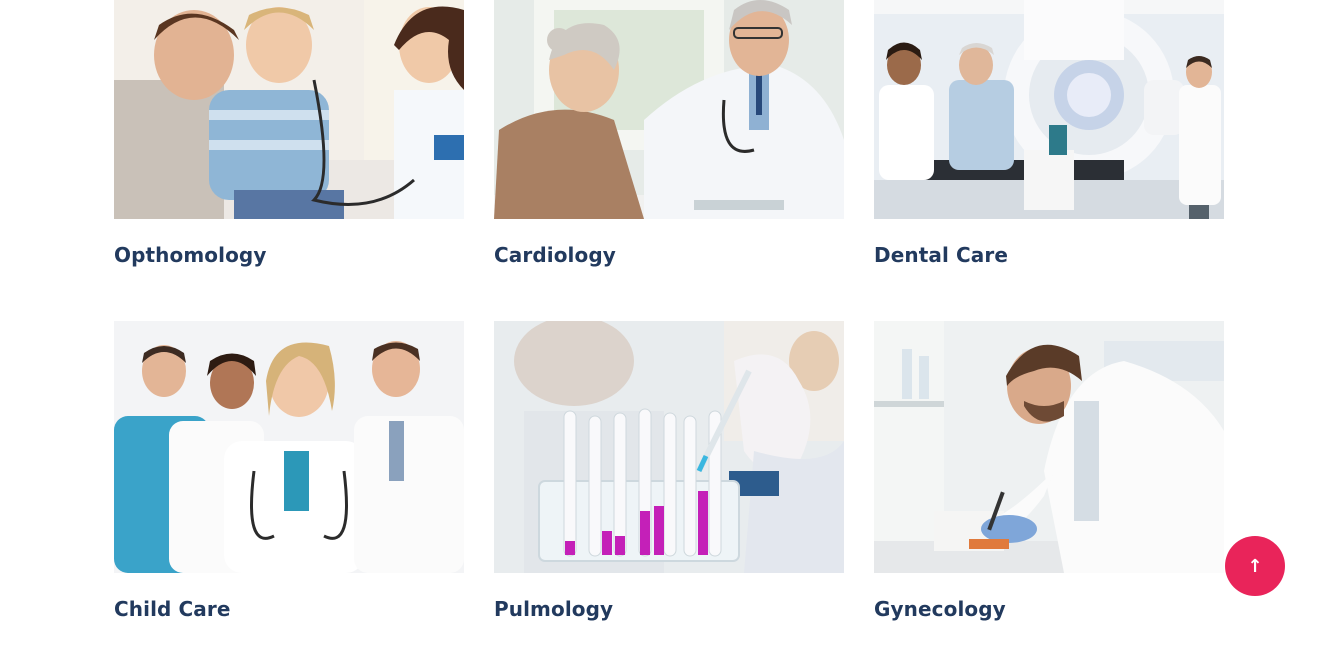  What do you see at coordinates (555, 255) in the screenshot?
I see `service-title: Cardiology` at bounding box center [555, 255].